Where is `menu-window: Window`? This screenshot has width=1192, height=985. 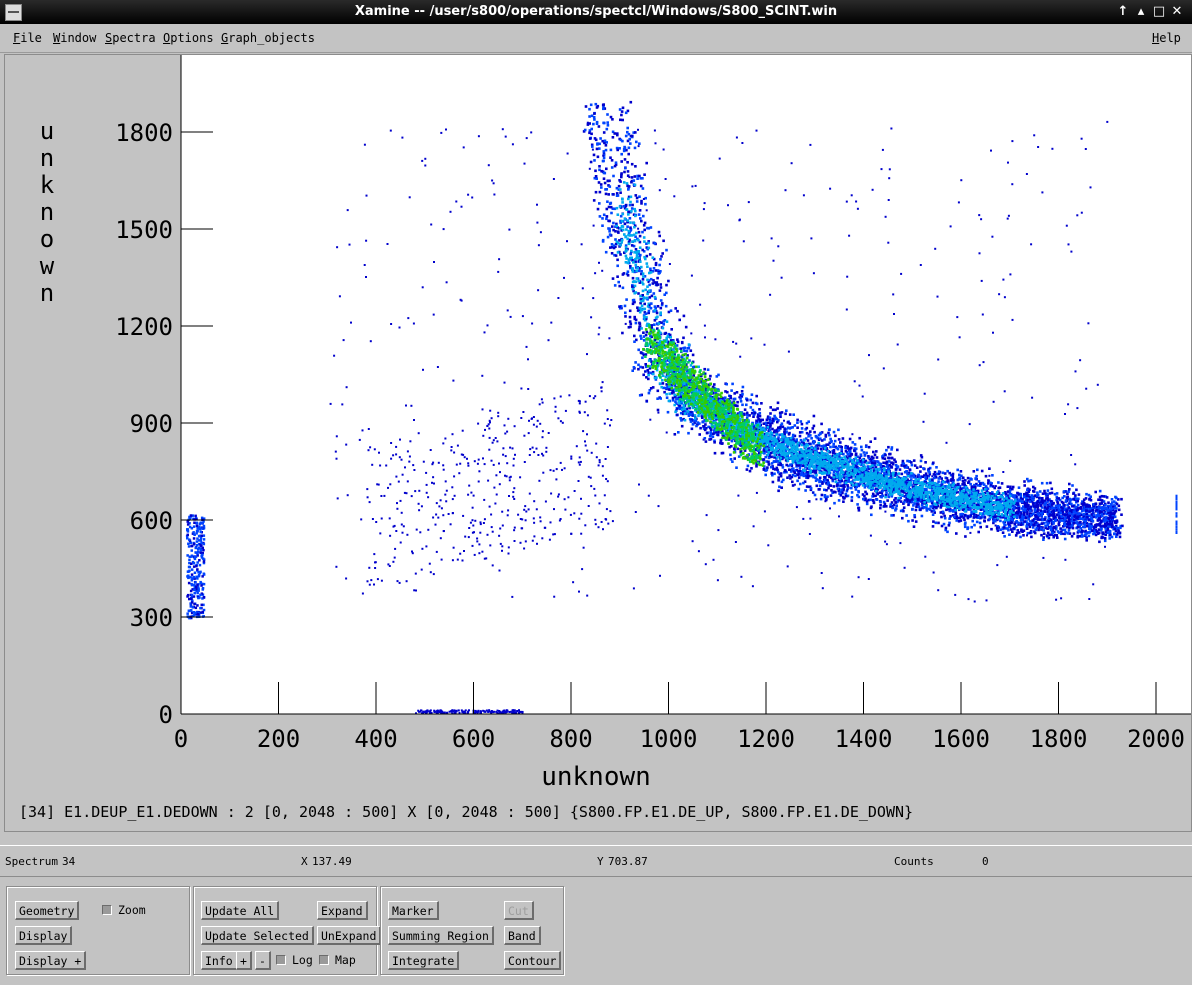
menu-window: Window is located at coordinates (74, 38).